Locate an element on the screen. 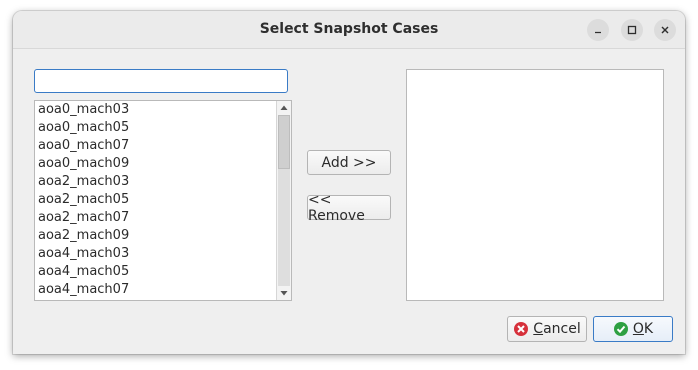 This screenshot has width=698, height=370. scroll-track is located at coordinates (284, 227).